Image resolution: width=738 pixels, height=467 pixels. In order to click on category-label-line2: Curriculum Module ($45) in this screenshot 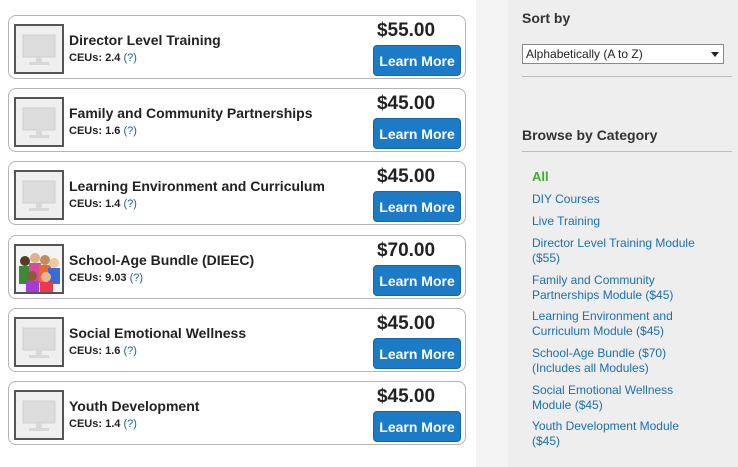, I will do `click(598, 331)`.